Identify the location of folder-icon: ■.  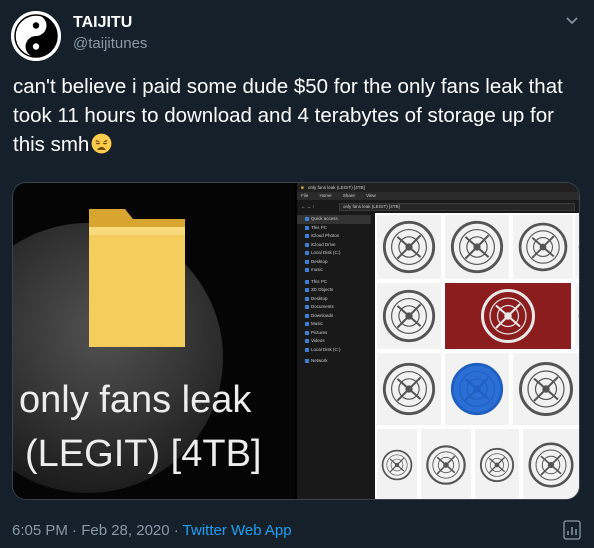
(302, 187).